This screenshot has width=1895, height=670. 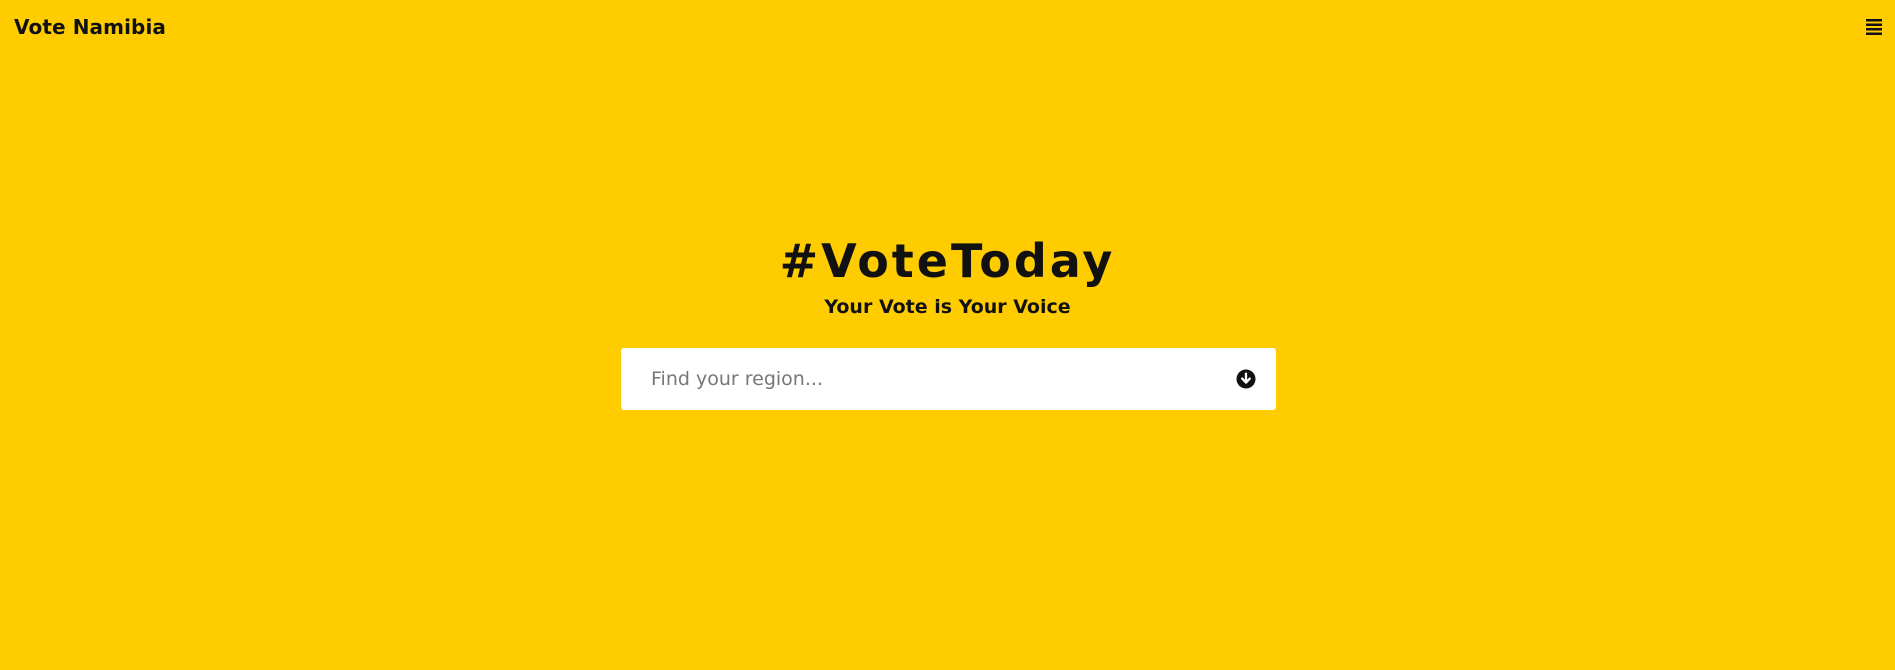 I want to click on region-search-input, so click(x=928, y=379).